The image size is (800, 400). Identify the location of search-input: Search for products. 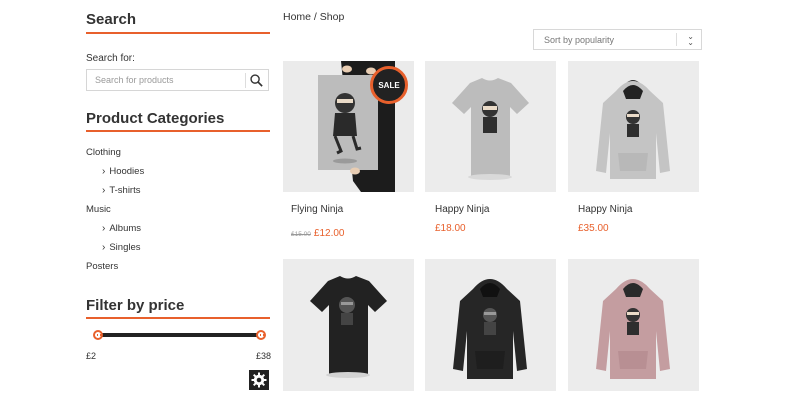
(177, 80).